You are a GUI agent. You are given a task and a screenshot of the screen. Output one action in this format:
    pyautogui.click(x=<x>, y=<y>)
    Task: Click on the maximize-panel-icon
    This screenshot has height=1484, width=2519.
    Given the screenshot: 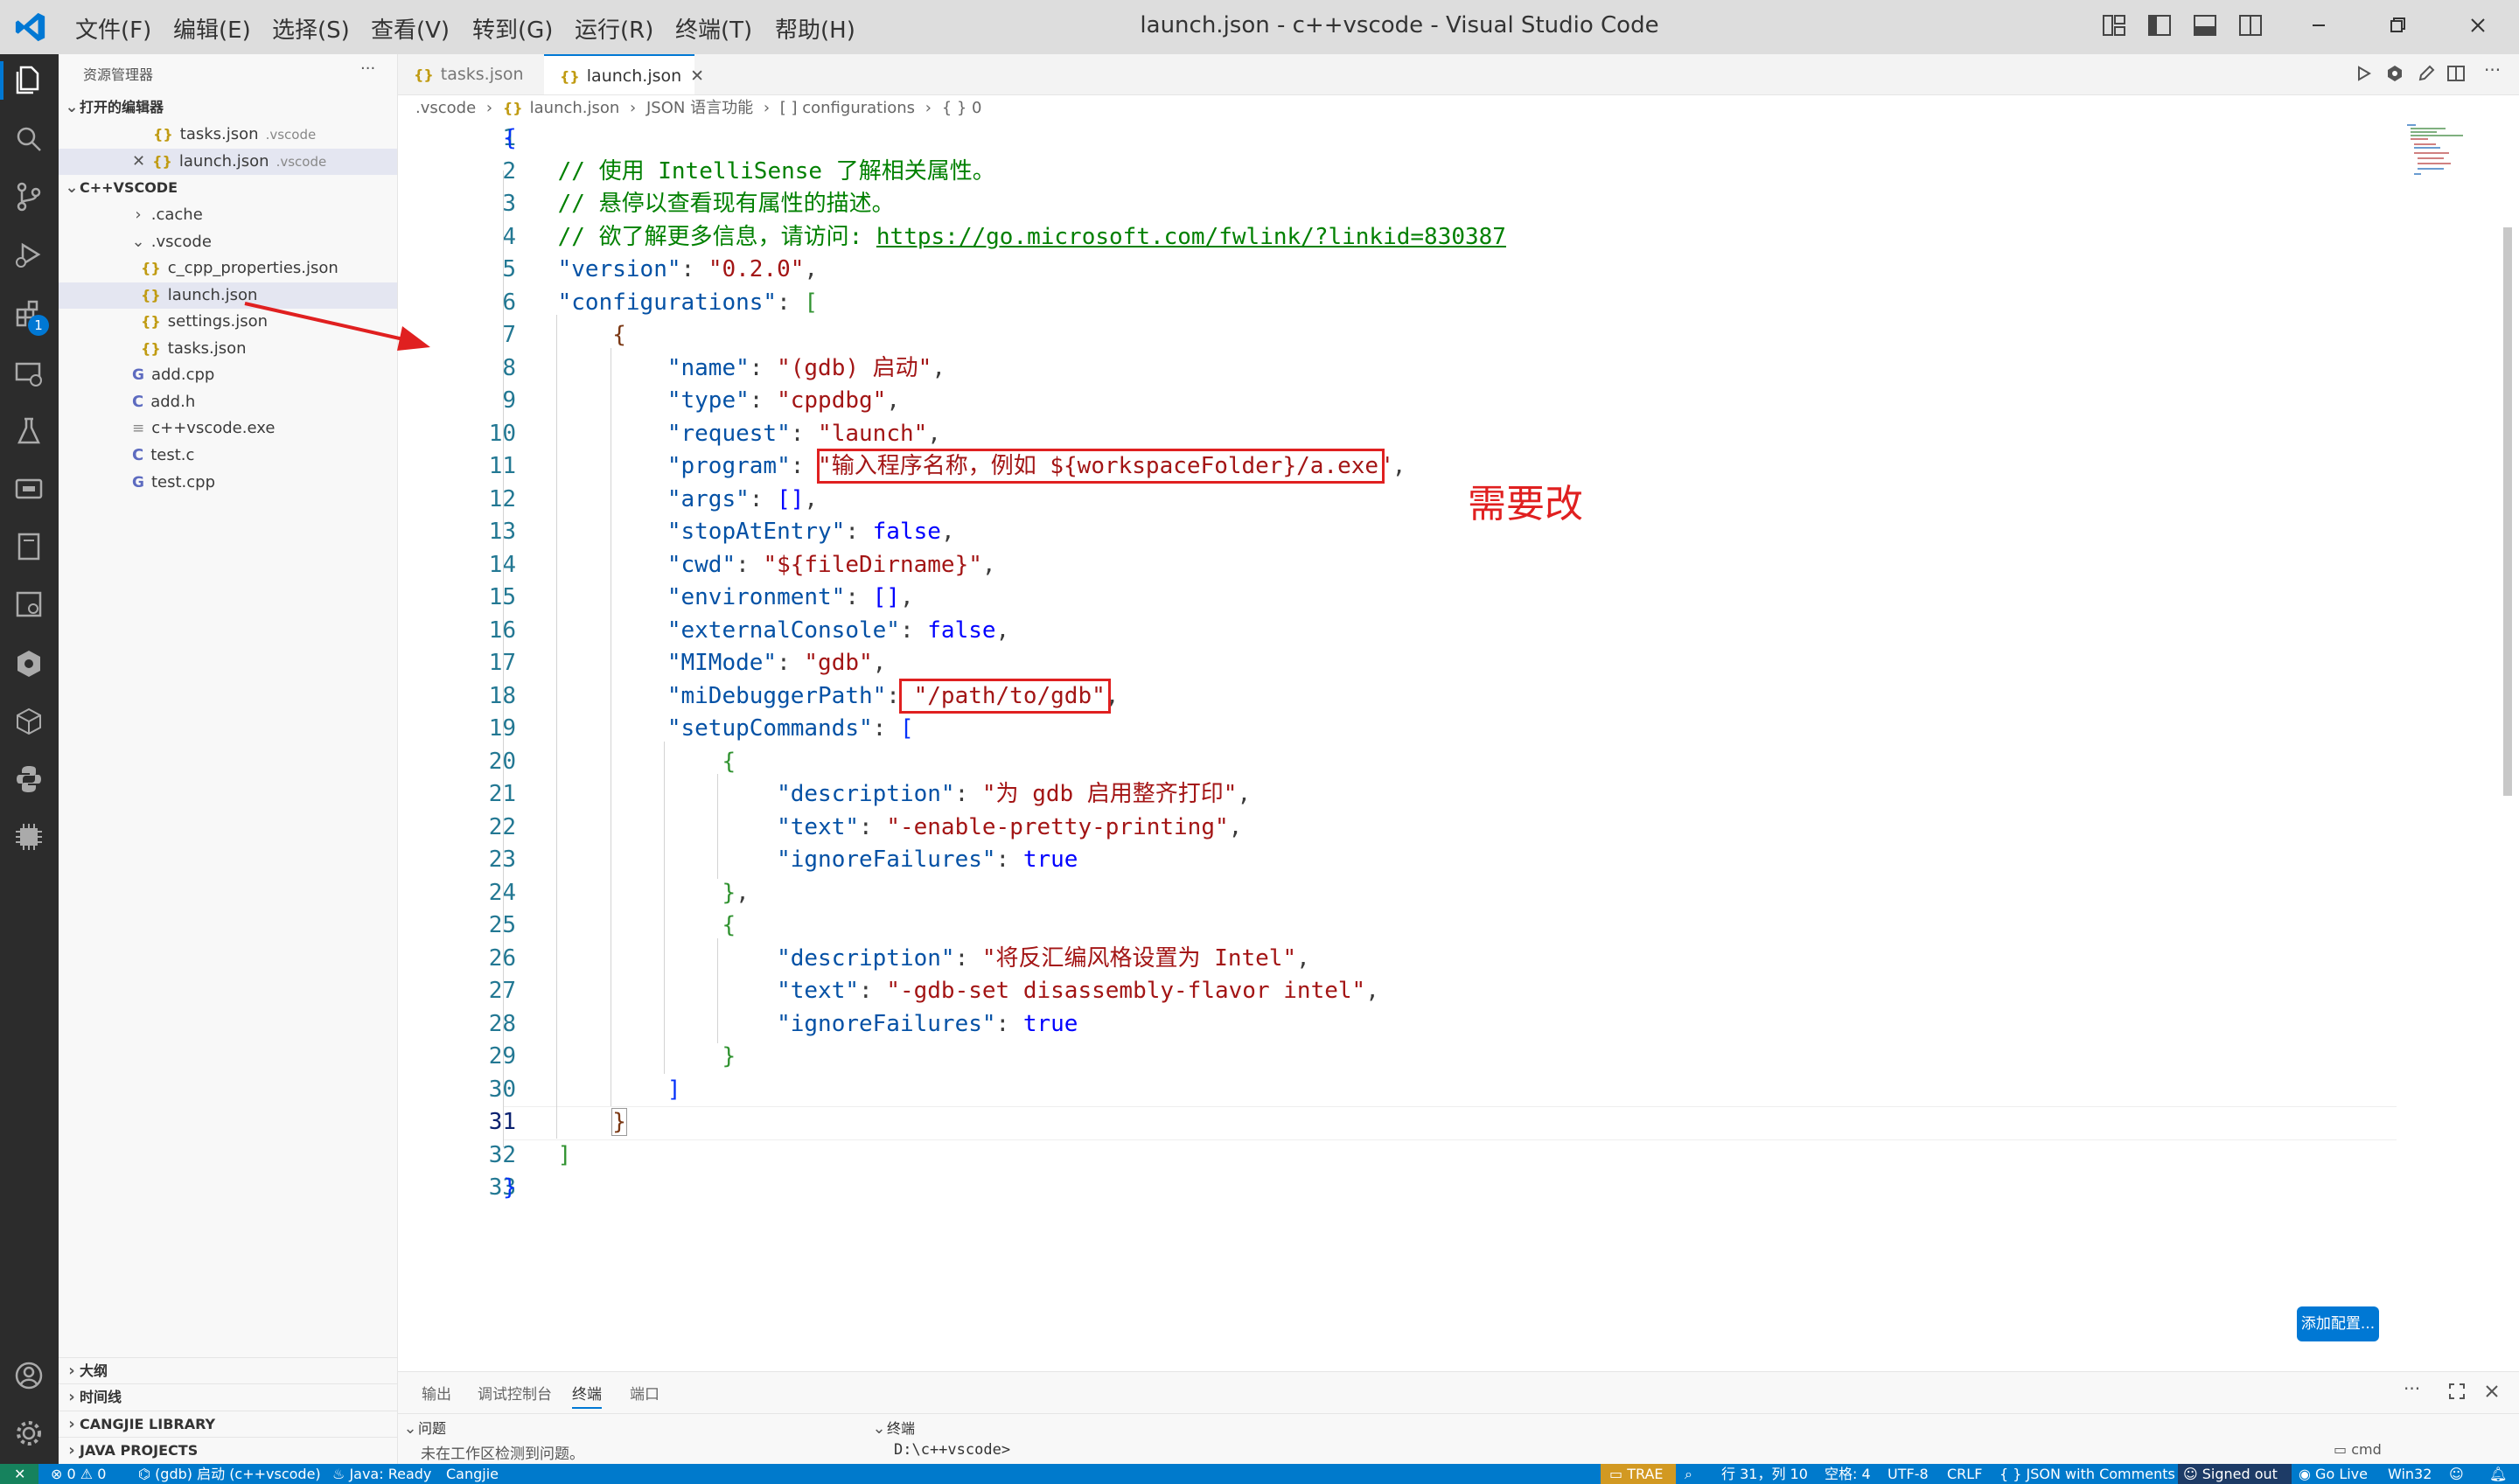 What is the action you would take?
    pyautogui.click(x=2457, y=1392)
    